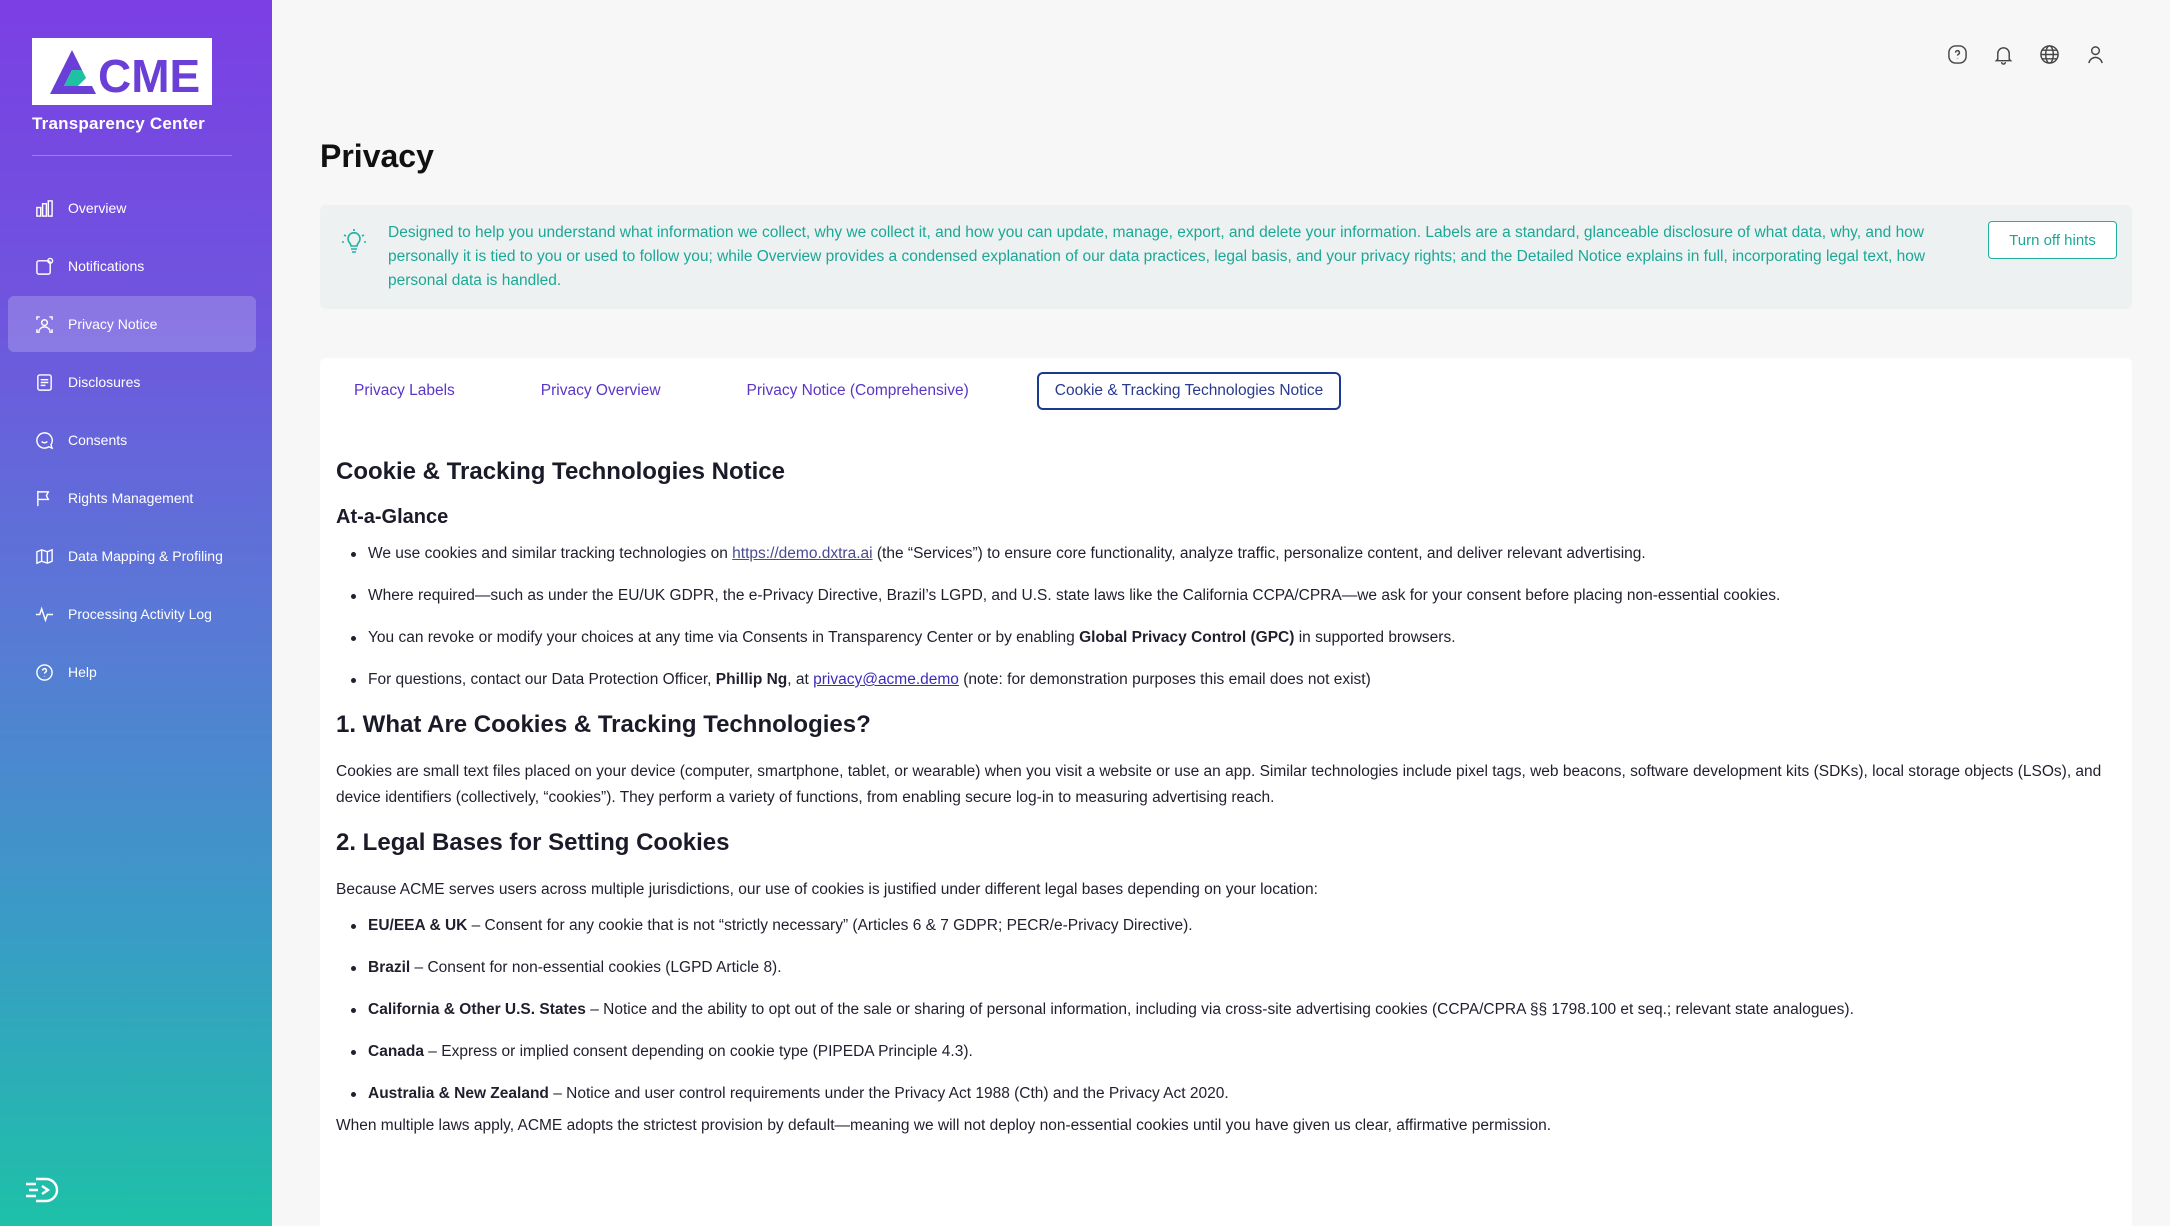  I want to click on top-toolbar, so click(2026, 54).